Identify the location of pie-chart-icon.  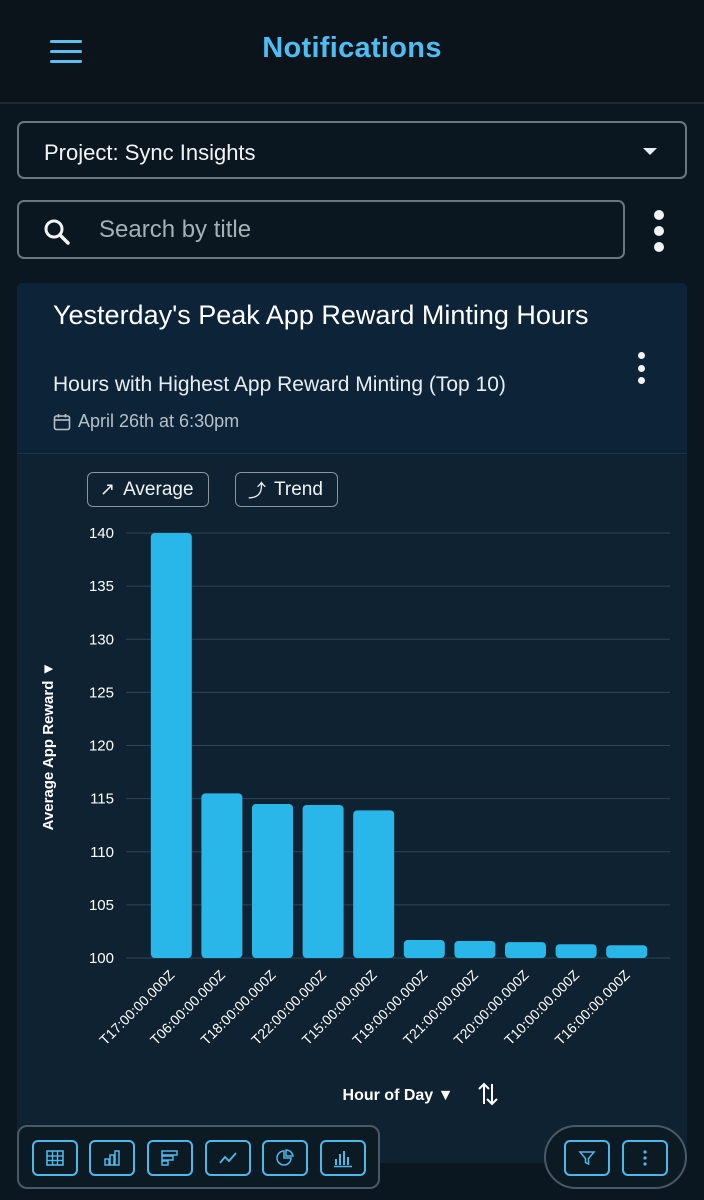
(285, 1157).